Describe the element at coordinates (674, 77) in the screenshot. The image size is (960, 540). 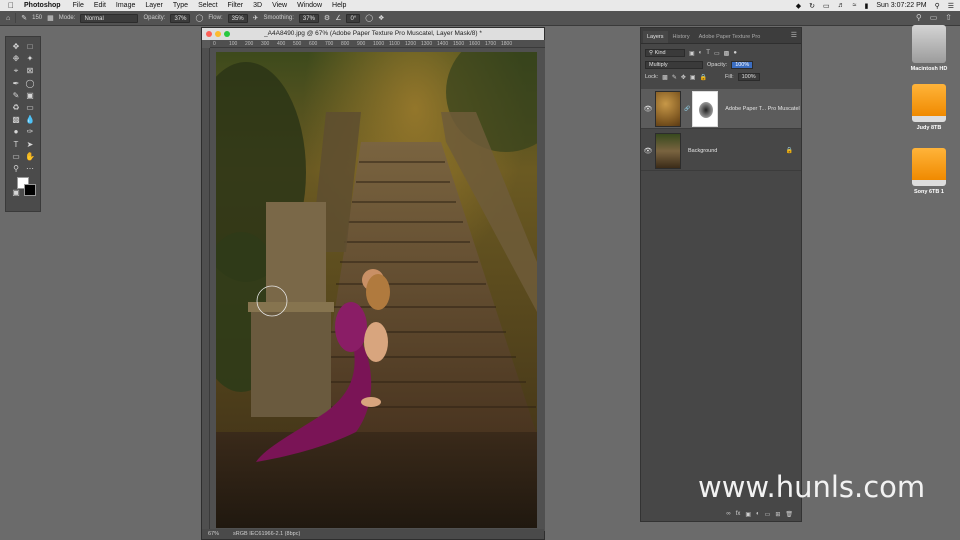
I see `lock-pixels-icon: ✎` at that location.